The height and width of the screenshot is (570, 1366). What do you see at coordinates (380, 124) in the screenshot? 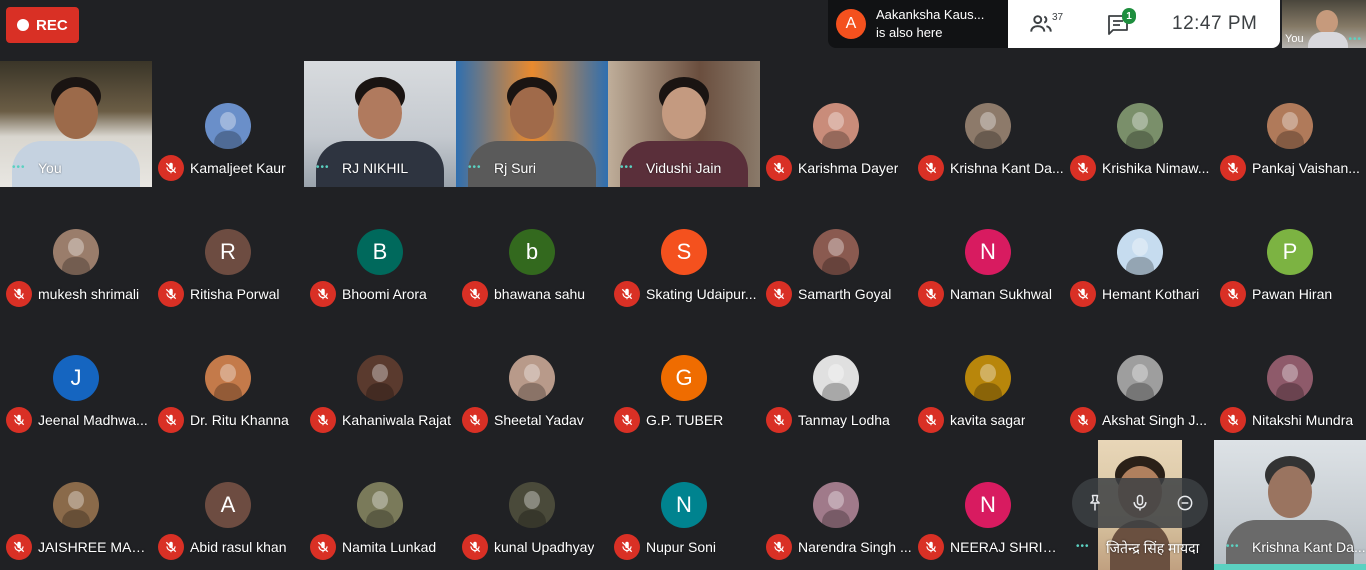
I see `participant-tile: ••• RJ NIKHIL` at bounding box center [380, 124].